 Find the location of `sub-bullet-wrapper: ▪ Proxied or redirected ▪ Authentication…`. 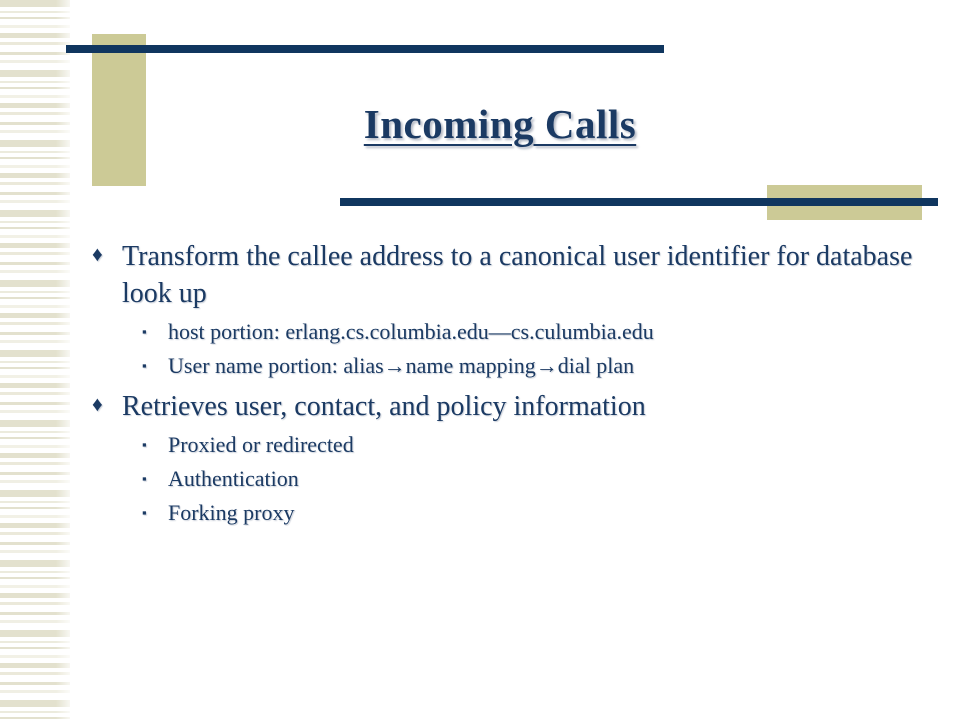

sub-bullet-wrapper: ▪ Proxied or redirected ▪ Authentication… is located at coordinates (508, 479).